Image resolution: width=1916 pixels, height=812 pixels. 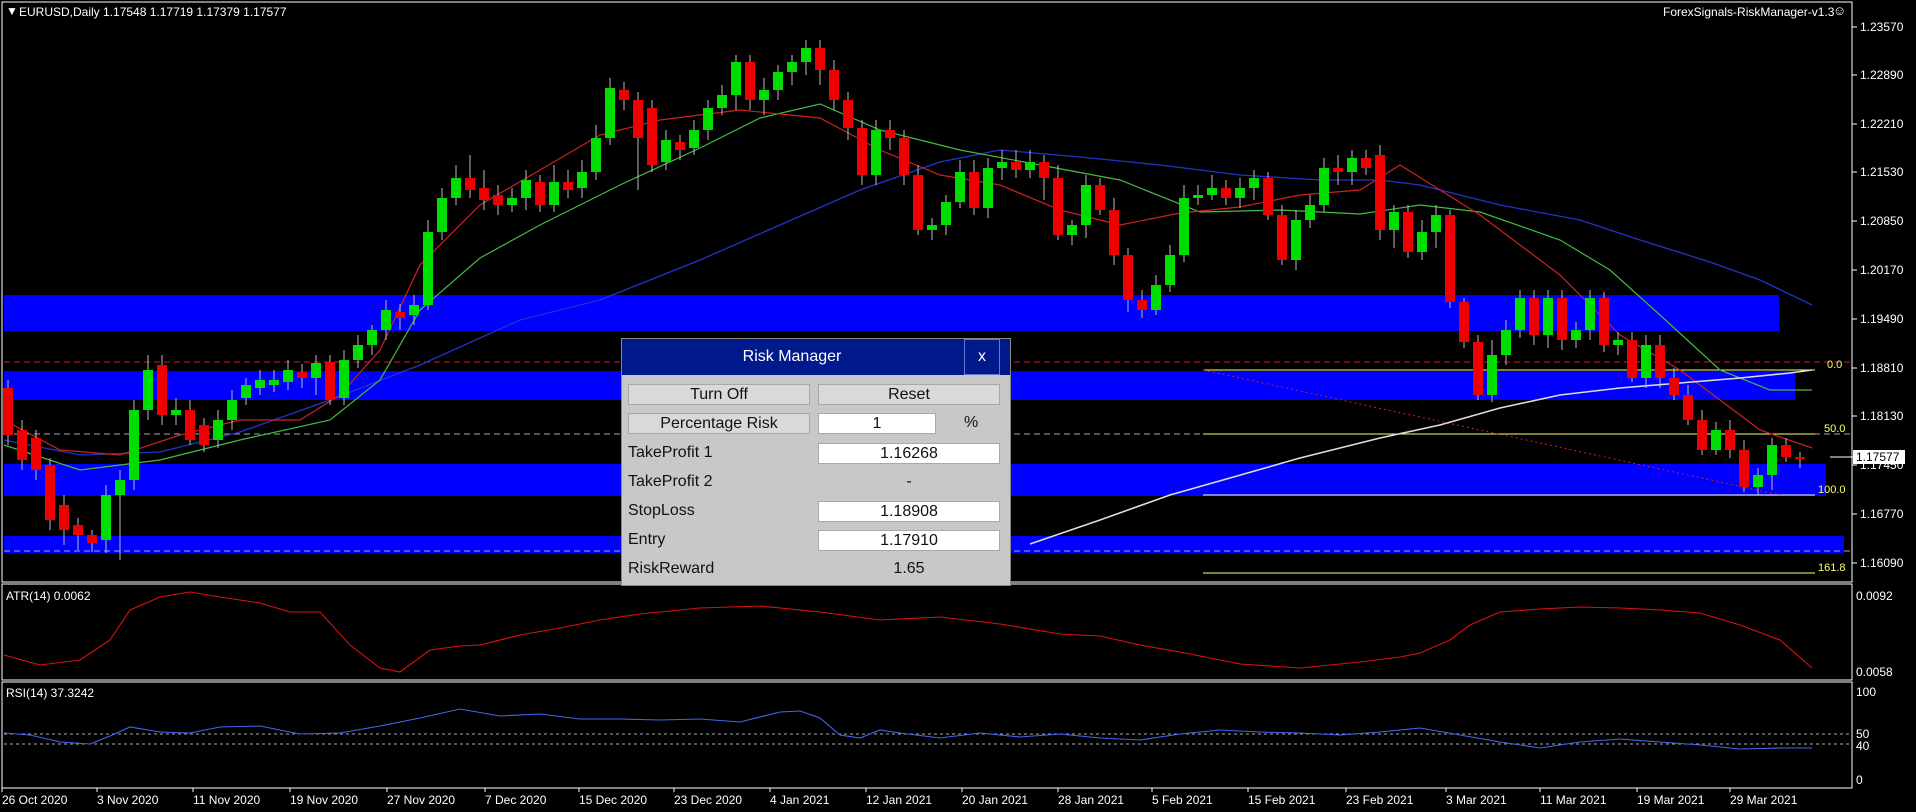 What do you see at coordinates (12, 11) in the screenshot?
I see `symbol-dropdown-icon: ▼` at bounding box center [12, 11].